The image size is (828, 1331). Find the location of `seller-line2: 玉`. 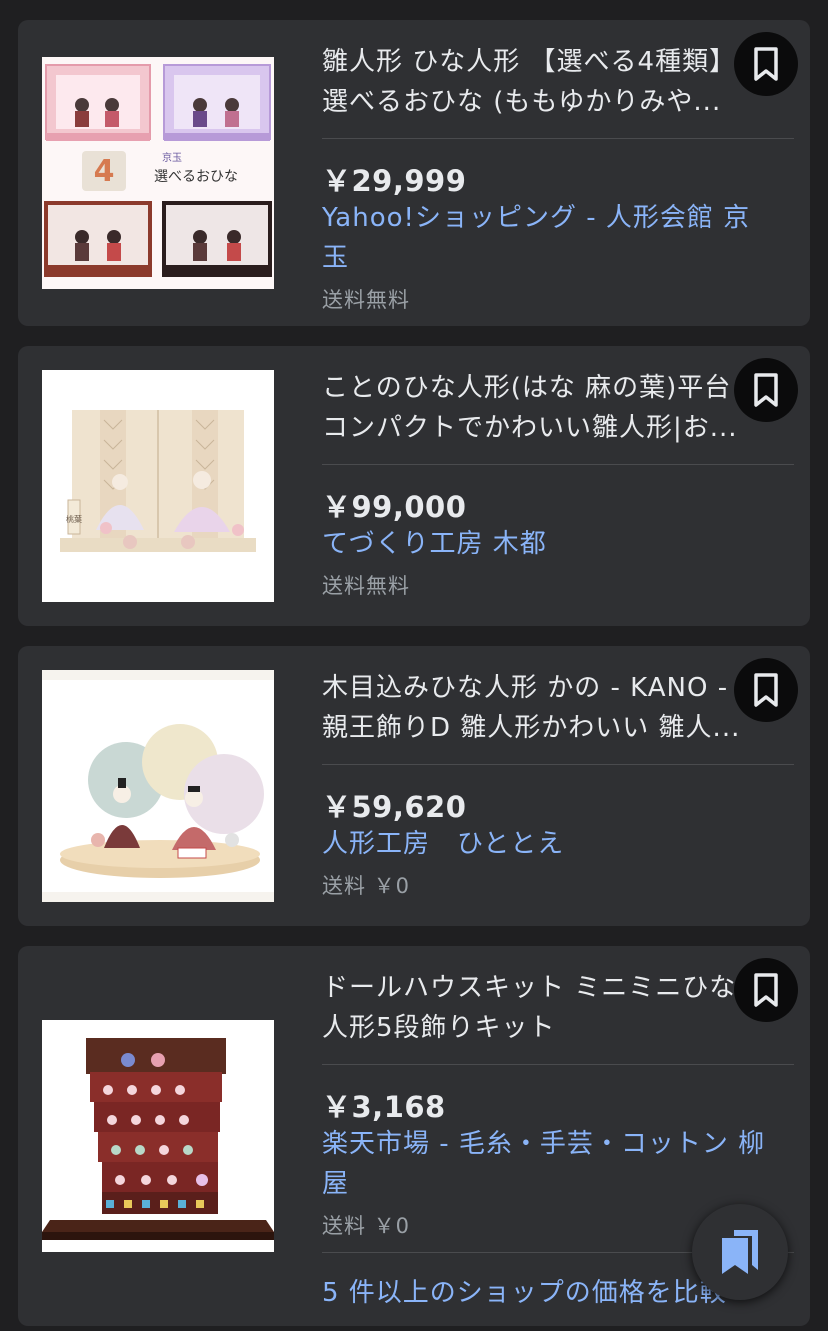

seller-line2: 玉 is located at coordinates (336, 258).